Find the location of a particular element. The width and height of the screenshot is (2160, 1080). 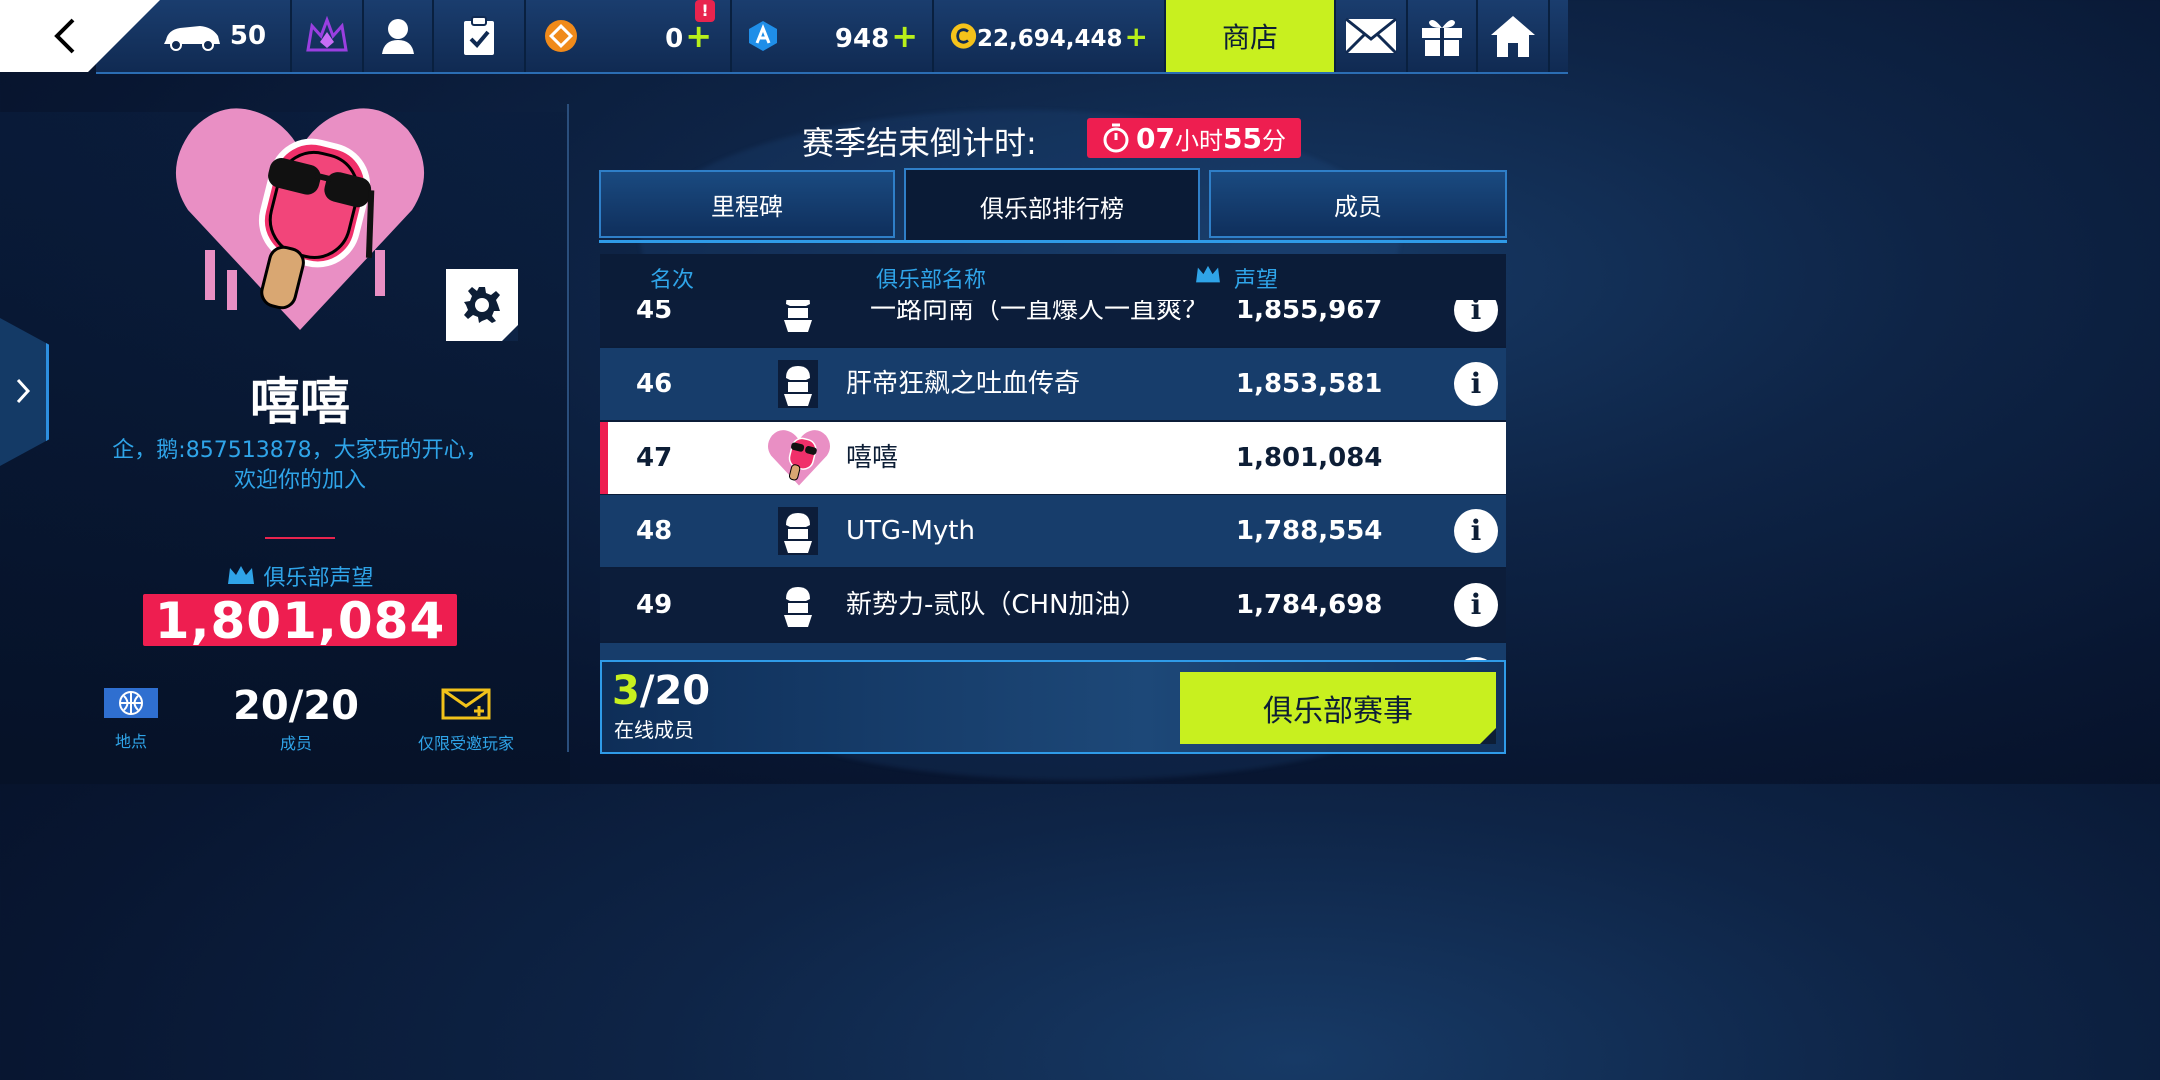

row-rank: 47 is located at coordinates (654, 458).